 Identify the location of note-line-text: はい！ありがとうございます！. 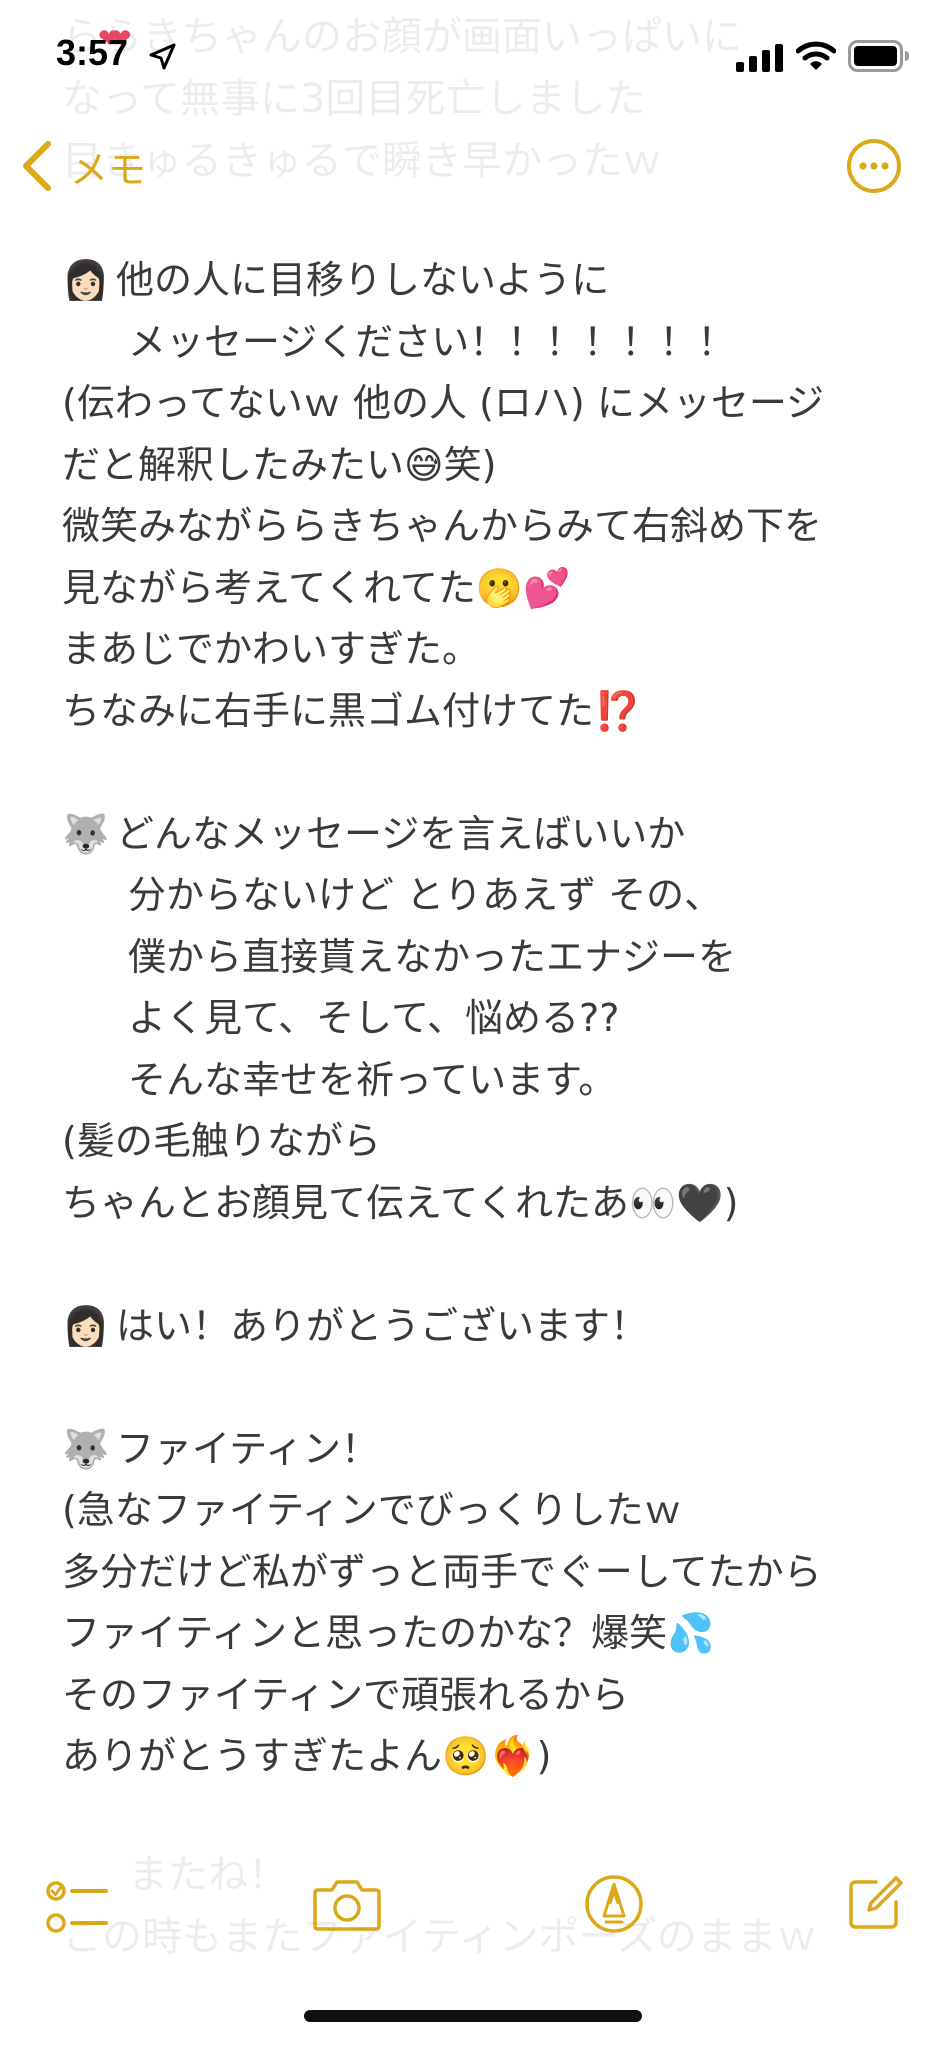
(382, 1325).